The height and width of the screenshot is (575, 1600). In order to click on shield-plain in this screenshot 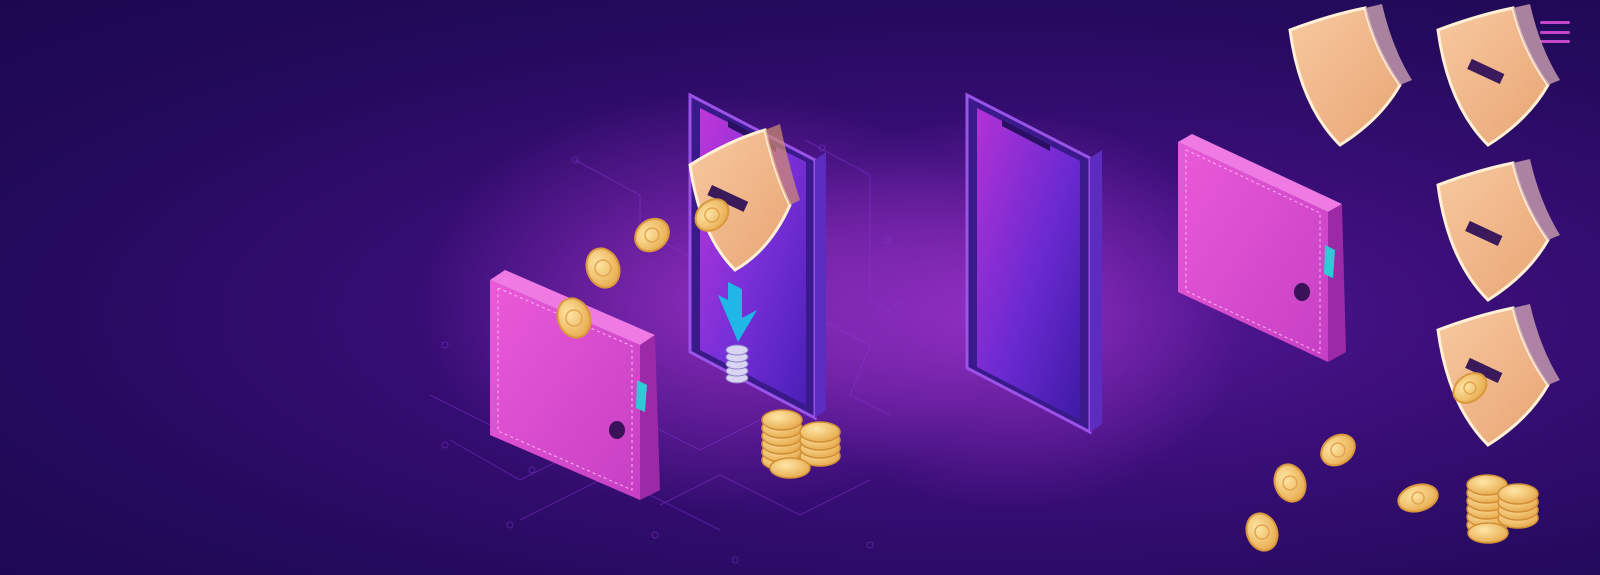, I will do `click(1350, 75)`.